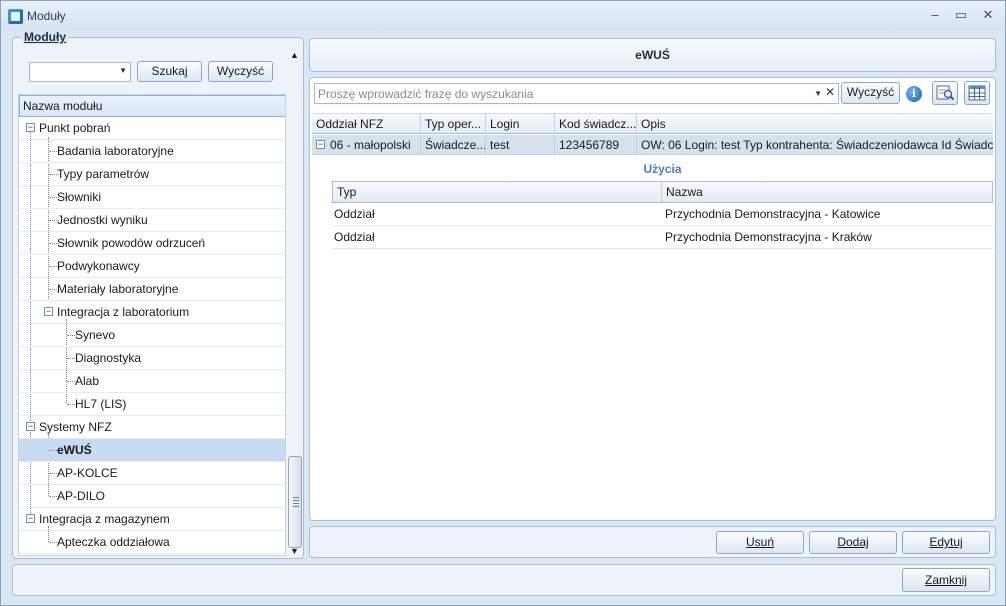  I want to click on tree-item-label: Systemy NFZ, so click(75, 427).